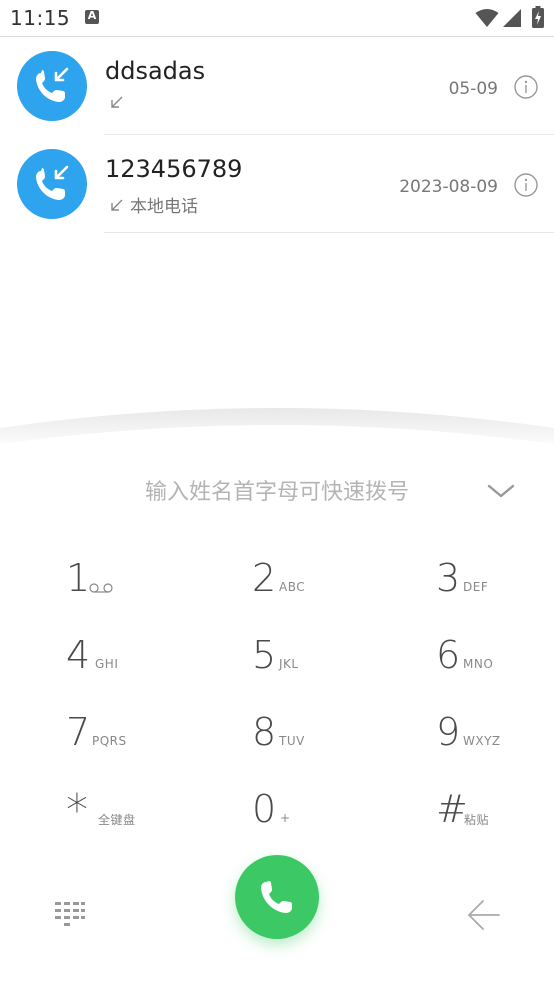  I want to click on call-type-line: 本地电话, so click(154, 204).